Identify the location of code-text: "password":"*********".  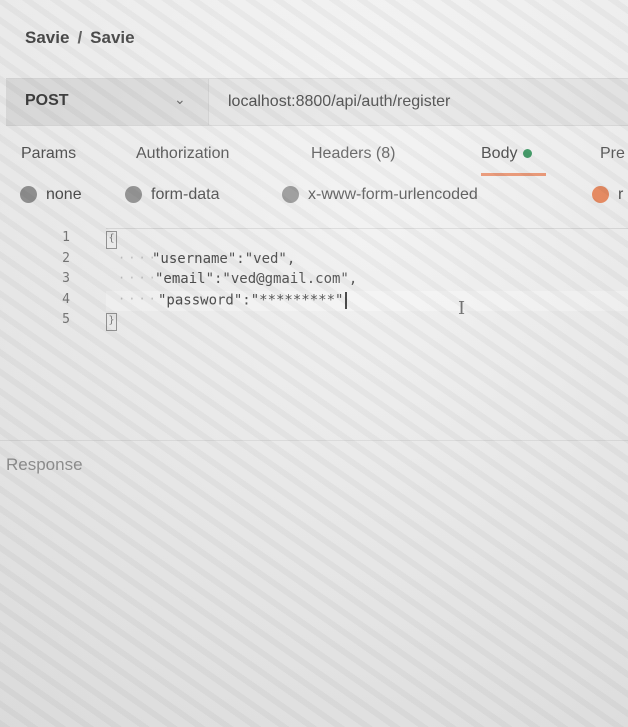
(251, 300).